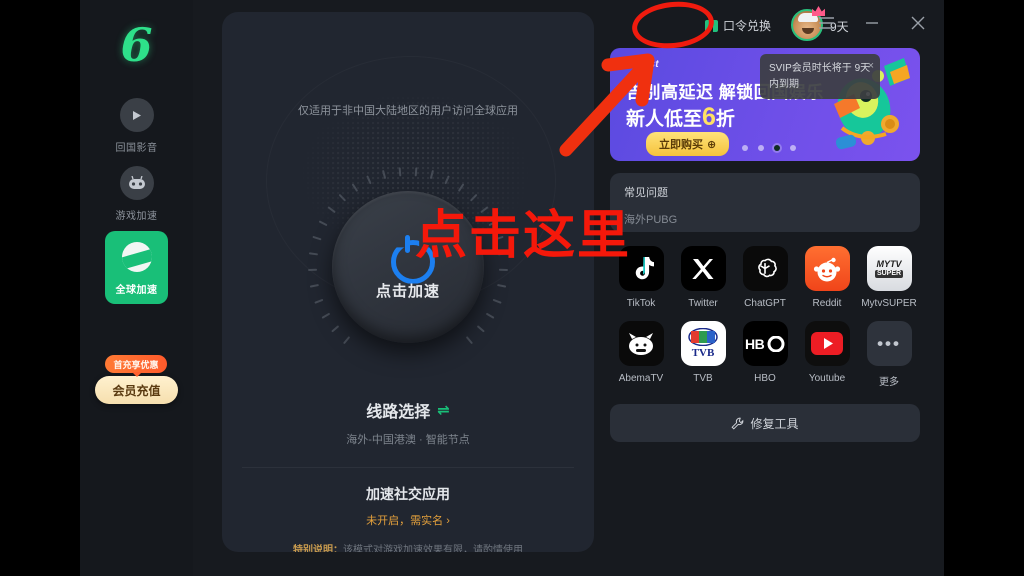 This screenshot has width=1024, height=576. I want to click on mytvsuper-icon: MYTV SUPER, so click(889, 268).